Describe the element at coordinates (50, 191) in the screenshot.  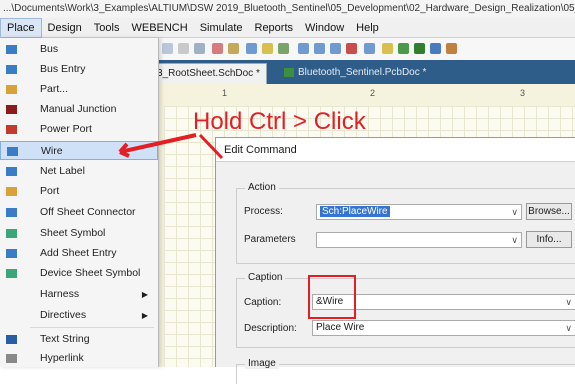
I see `menu-item-label: Port` at that location.